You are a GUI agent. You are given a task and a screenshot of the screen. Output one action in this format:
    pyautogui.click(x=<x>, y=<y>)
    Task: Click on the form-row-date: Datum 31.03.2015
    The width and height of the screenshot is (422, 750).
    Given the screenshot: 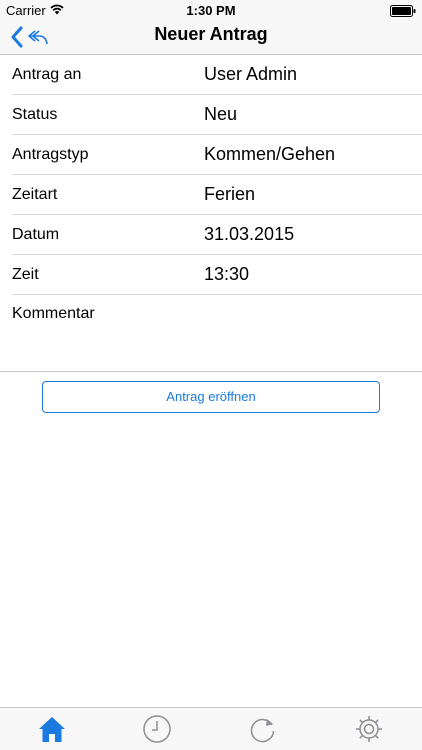 What is the action you would take?
    pyautogui.click(x=211, y=235)
    